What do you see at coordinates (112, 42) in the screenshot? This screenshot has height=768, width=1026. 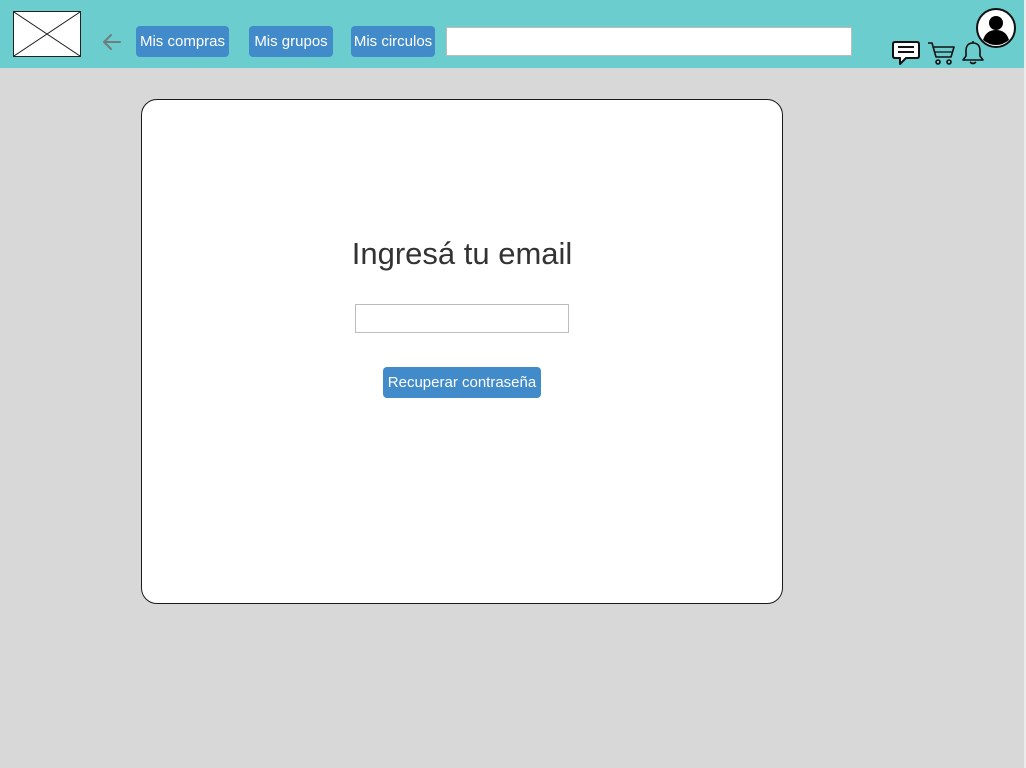 I see `back-arrow-icon` at bounding box center [112, 42].